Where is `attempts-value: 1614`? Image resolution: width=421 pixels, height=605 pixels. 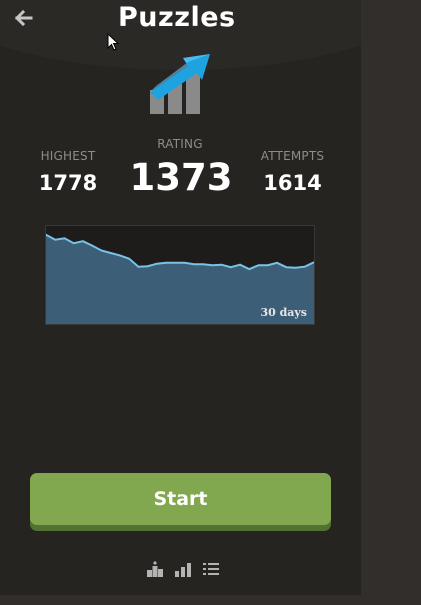 attempts-value: 1614 is located at coordinates (292, 183).